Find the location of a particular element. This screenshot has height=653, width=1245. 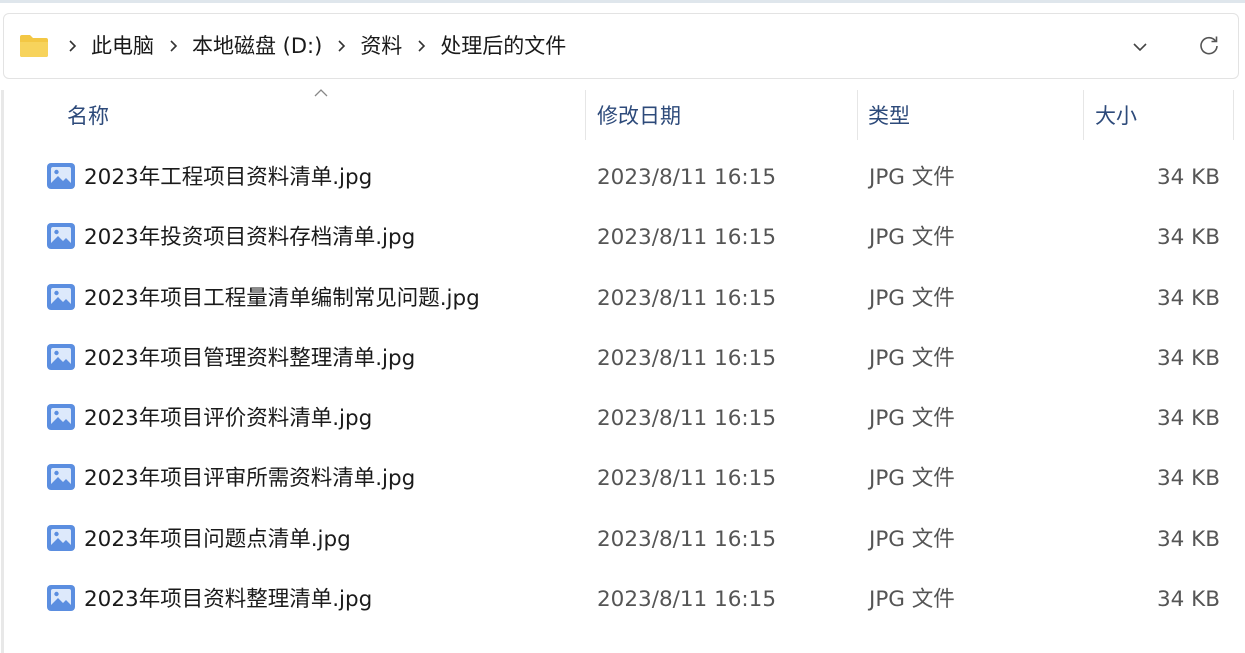

column-header-modified: 修改日期 is located at coordinates (639, 114).